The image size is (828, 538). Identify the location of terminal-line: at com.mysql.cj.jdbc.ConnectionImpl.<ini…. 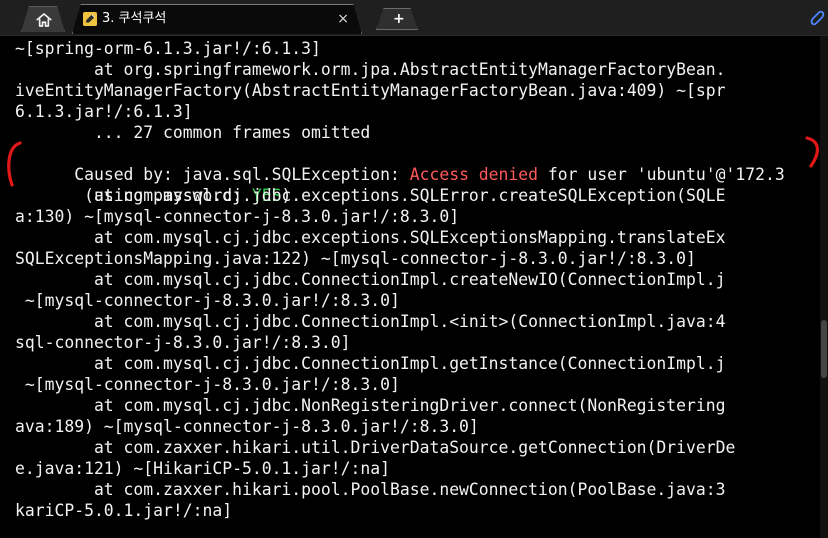
(370, 321).